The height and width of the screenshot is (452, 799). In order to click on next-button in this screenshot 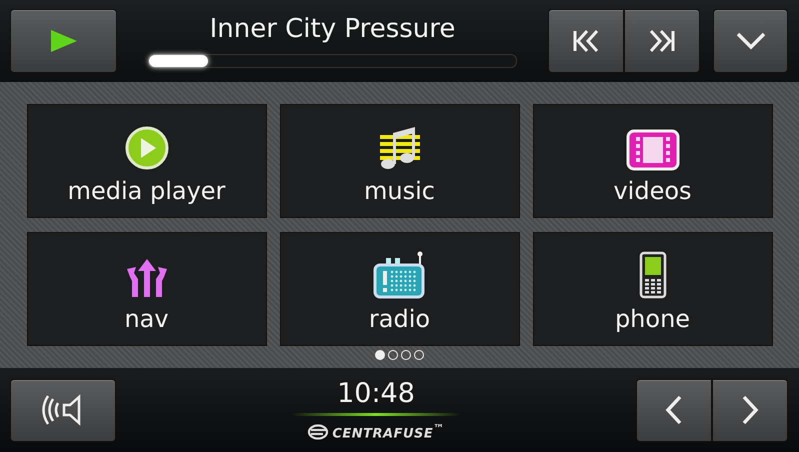, I will do `click(662, 41)`.